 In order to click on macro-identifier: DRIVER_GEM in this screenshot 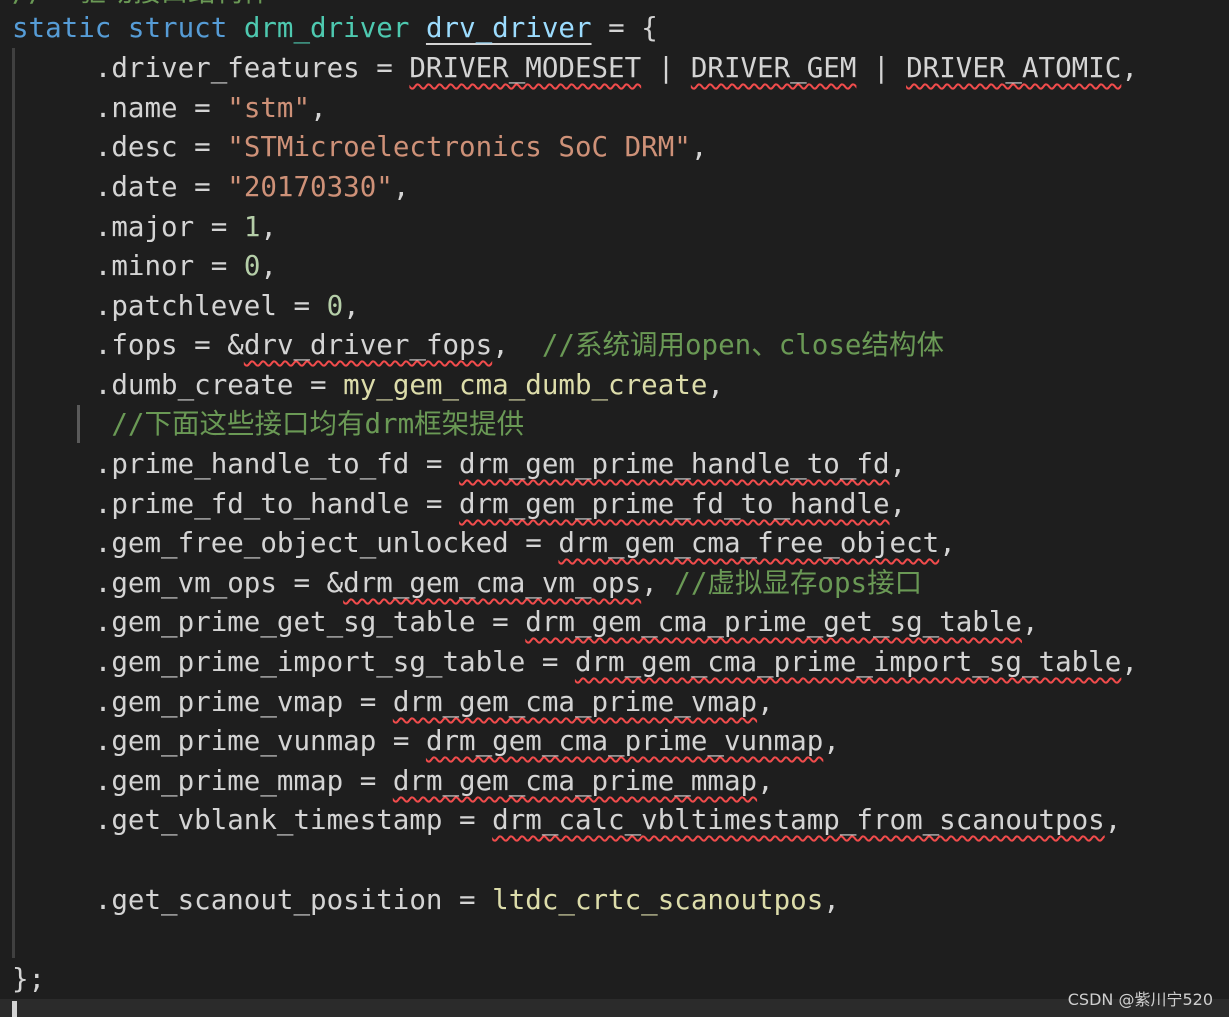, I will do `click(773, 68)`.